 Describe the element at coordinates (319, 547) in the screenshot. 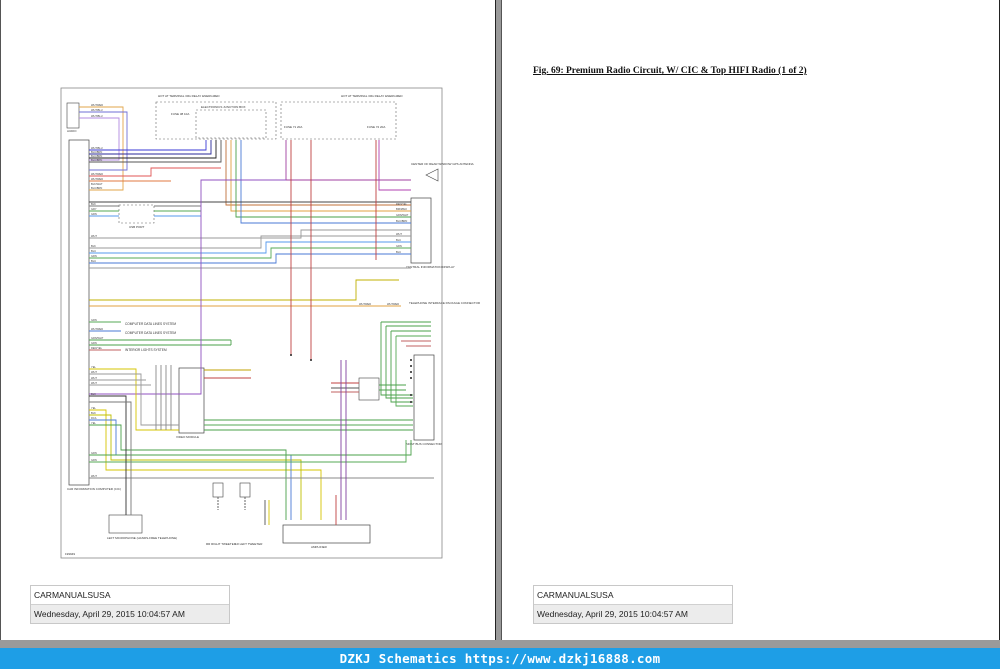

I see `amp-label: AMPLIFIER` at that location.